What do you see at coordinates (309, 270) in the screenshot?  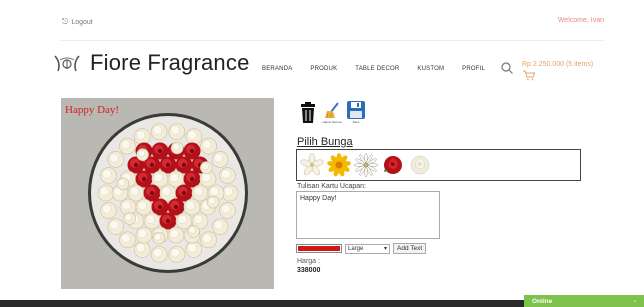 I see `price-value: 338000` at bounding box center [309, 270].